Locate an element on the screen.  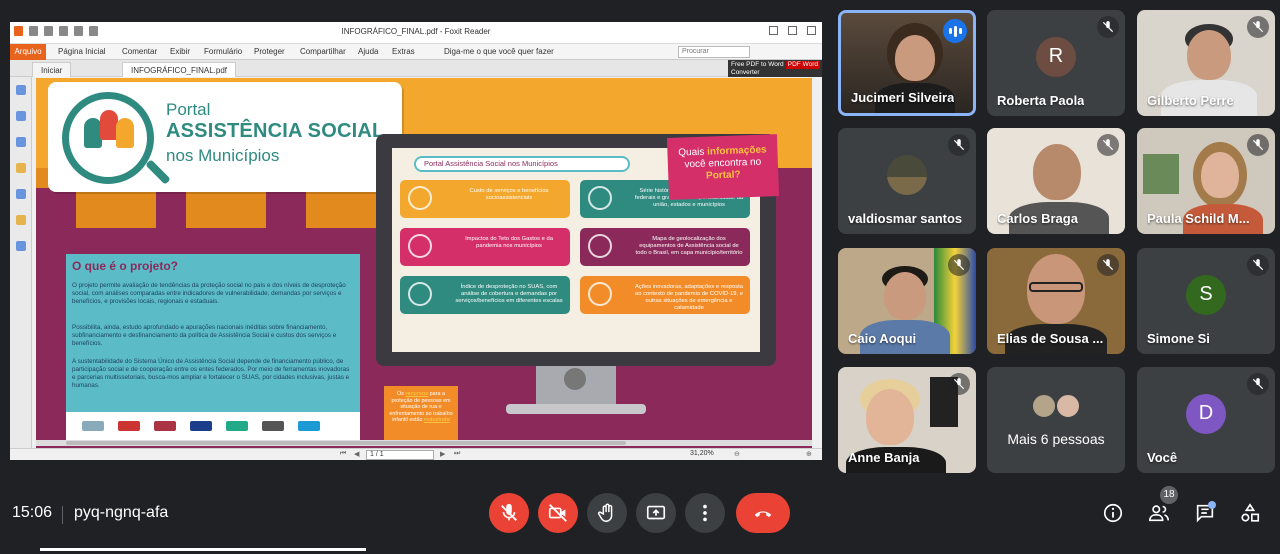
menu-compartilhar: Compartilhar is located at coordinates (323, 51).